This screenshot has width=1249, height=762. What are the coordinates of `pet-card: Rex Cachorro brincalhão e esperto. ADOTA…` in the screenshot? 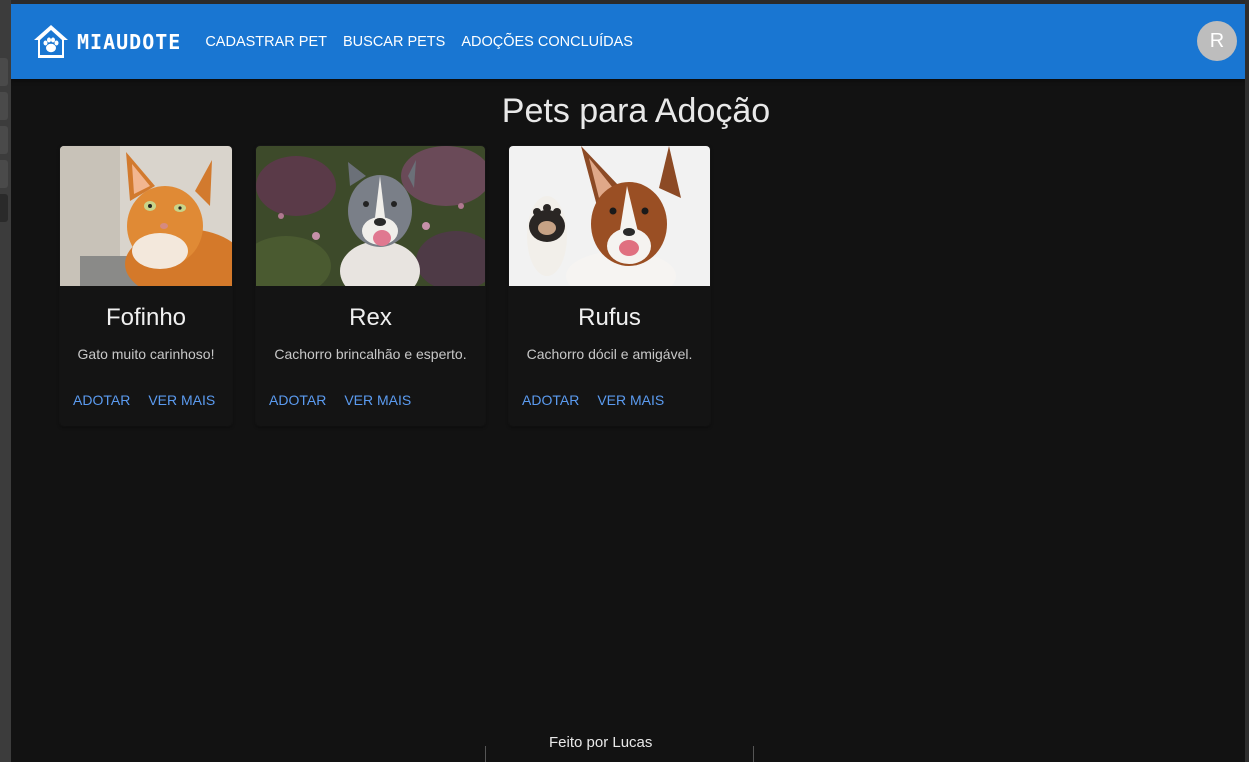 It's located at (370, 286).